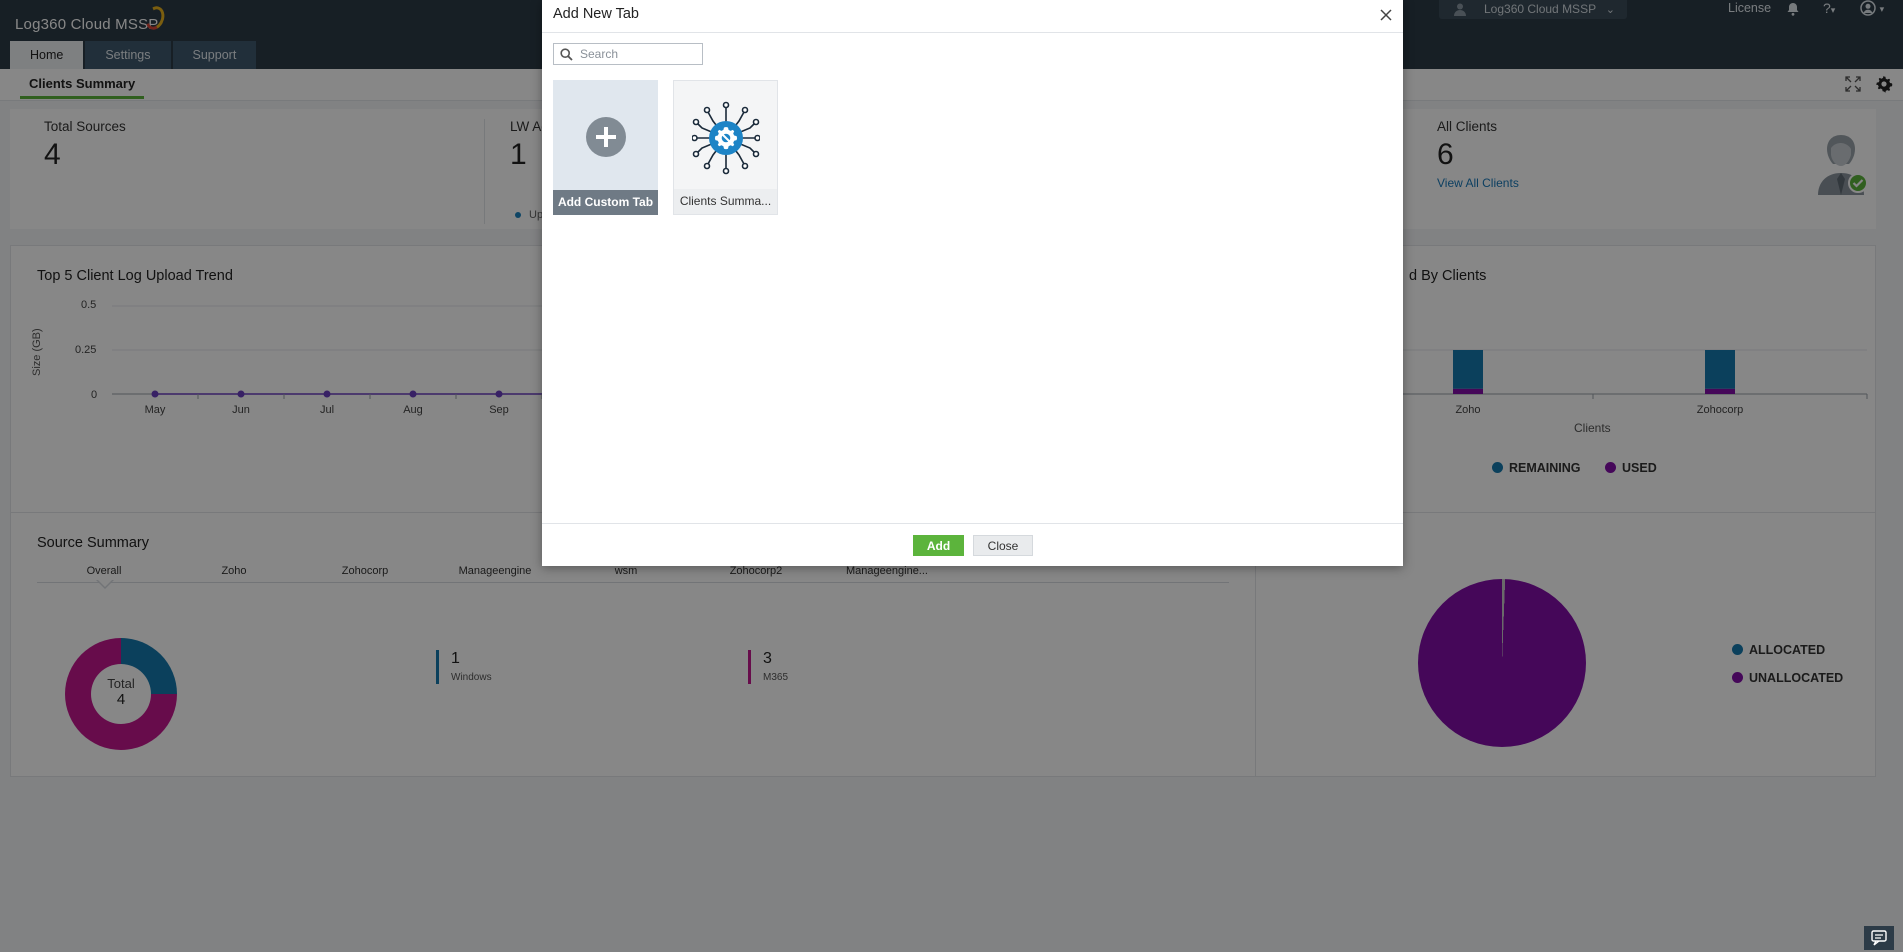 The width and height of the screenshot is (1903, 952). Describe the element at coordinates (606, 137) in the screenshot. I see `plus-circle-icon` at that location.